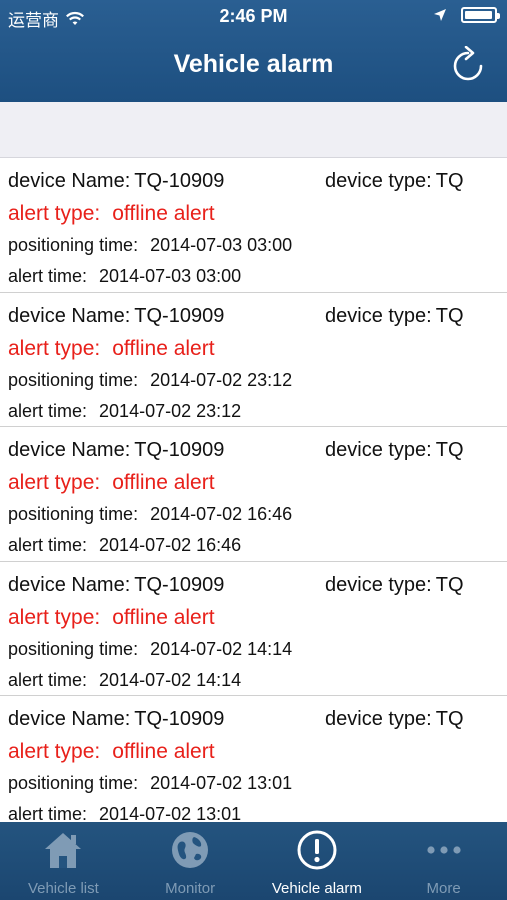 This screenshot has width=507, height=900. I want to click on battery-icon, so click(480, 15).